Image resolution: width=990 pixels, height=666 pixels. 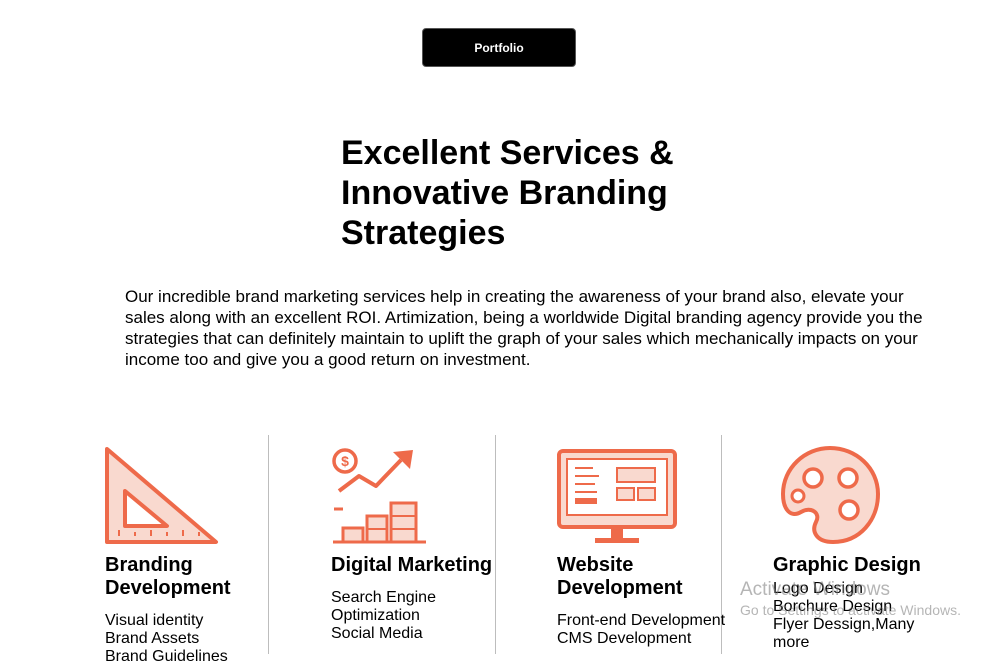 What do you see at coordinates (830, 495) in the screenshot?
I see `palette-icon` at bounding box center [830, 495].